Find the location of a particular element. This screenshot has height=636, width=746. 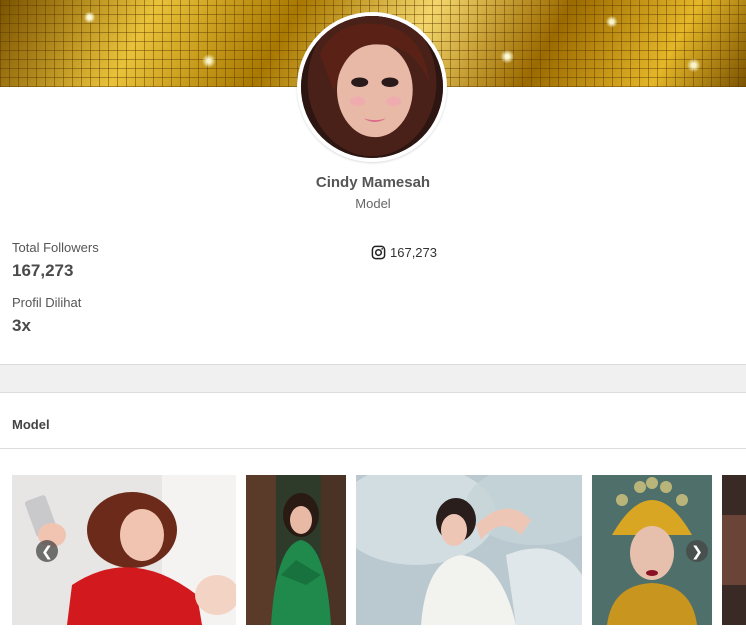

avatar is located at coordinates (372, 87).